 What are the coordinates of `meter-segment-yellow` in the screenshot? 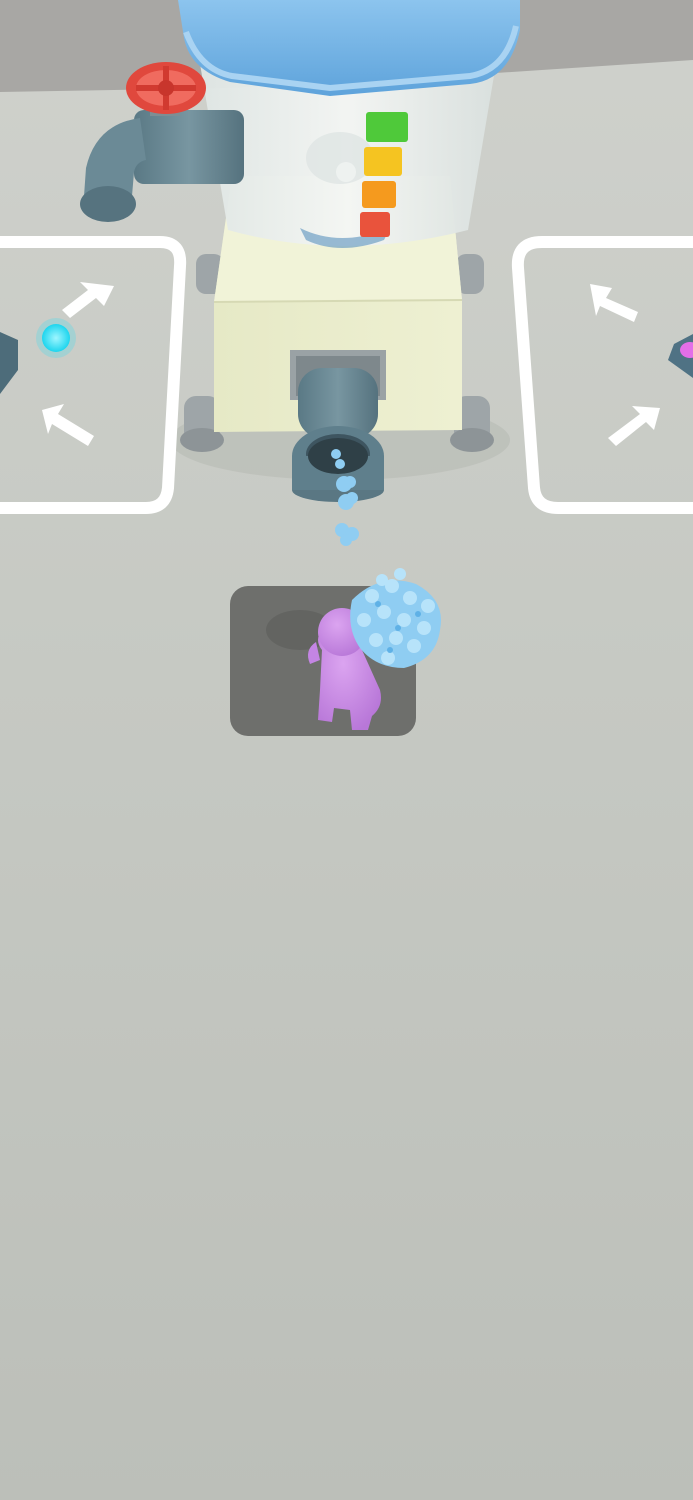 It's located at (383, 161).